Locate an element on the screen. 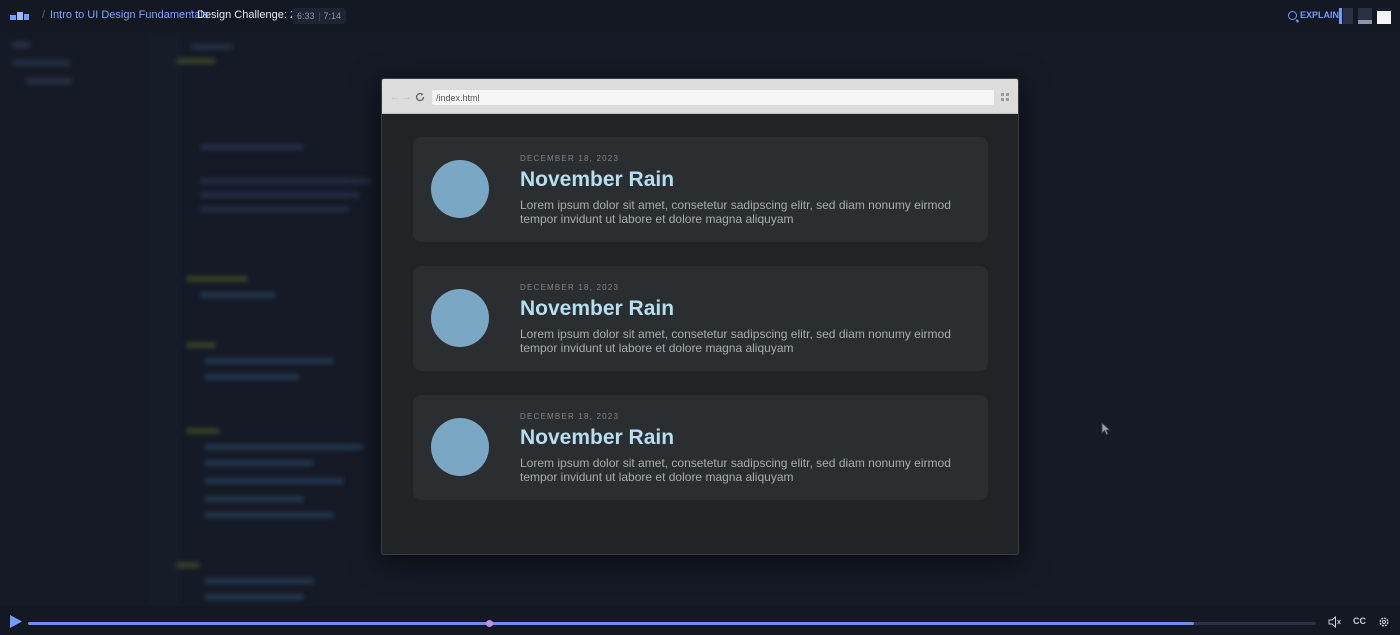  volume-icon is located at coordinates (1335, 622).